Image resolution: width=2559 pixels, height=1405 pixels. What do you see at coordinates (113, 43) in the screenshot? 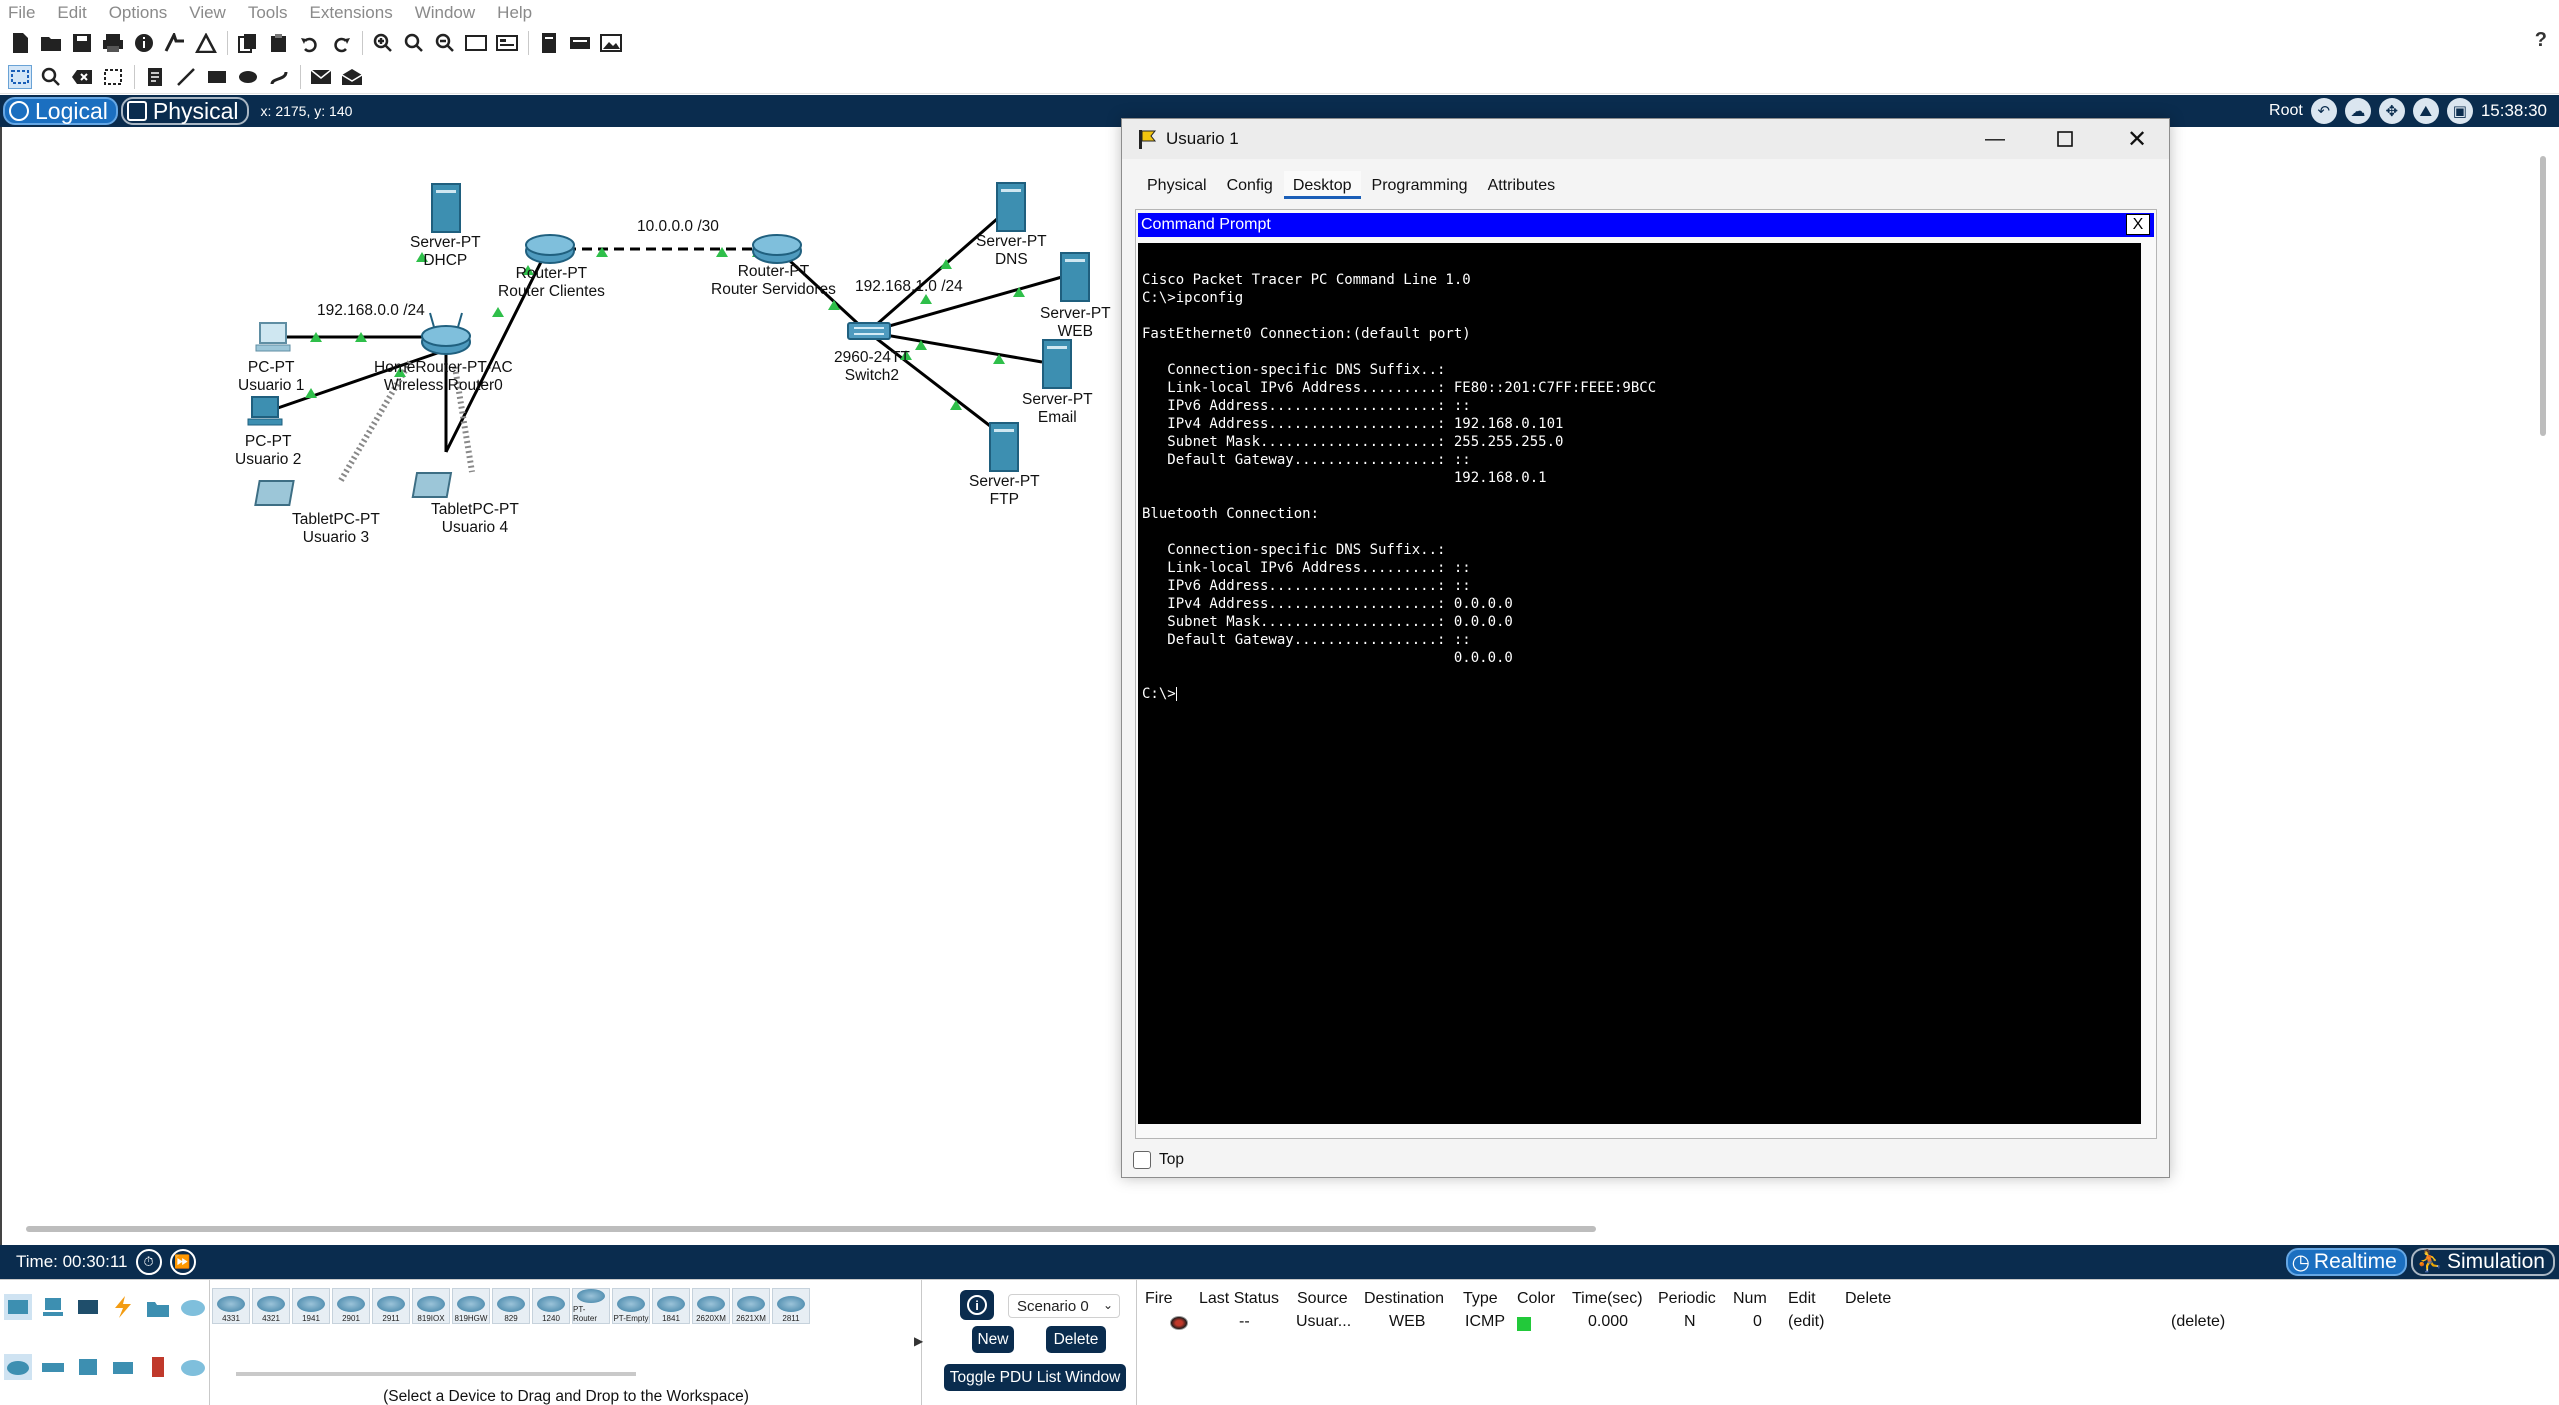
I see `print-icon` at bounding box center [113, 43].